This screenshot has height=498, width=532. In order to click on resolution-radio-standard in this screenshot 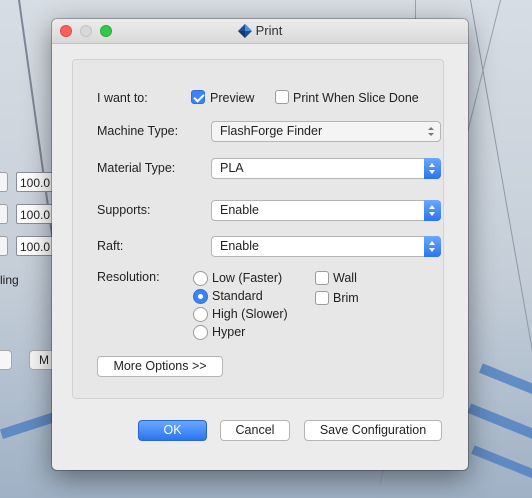, I will do `click(200, 296)`.